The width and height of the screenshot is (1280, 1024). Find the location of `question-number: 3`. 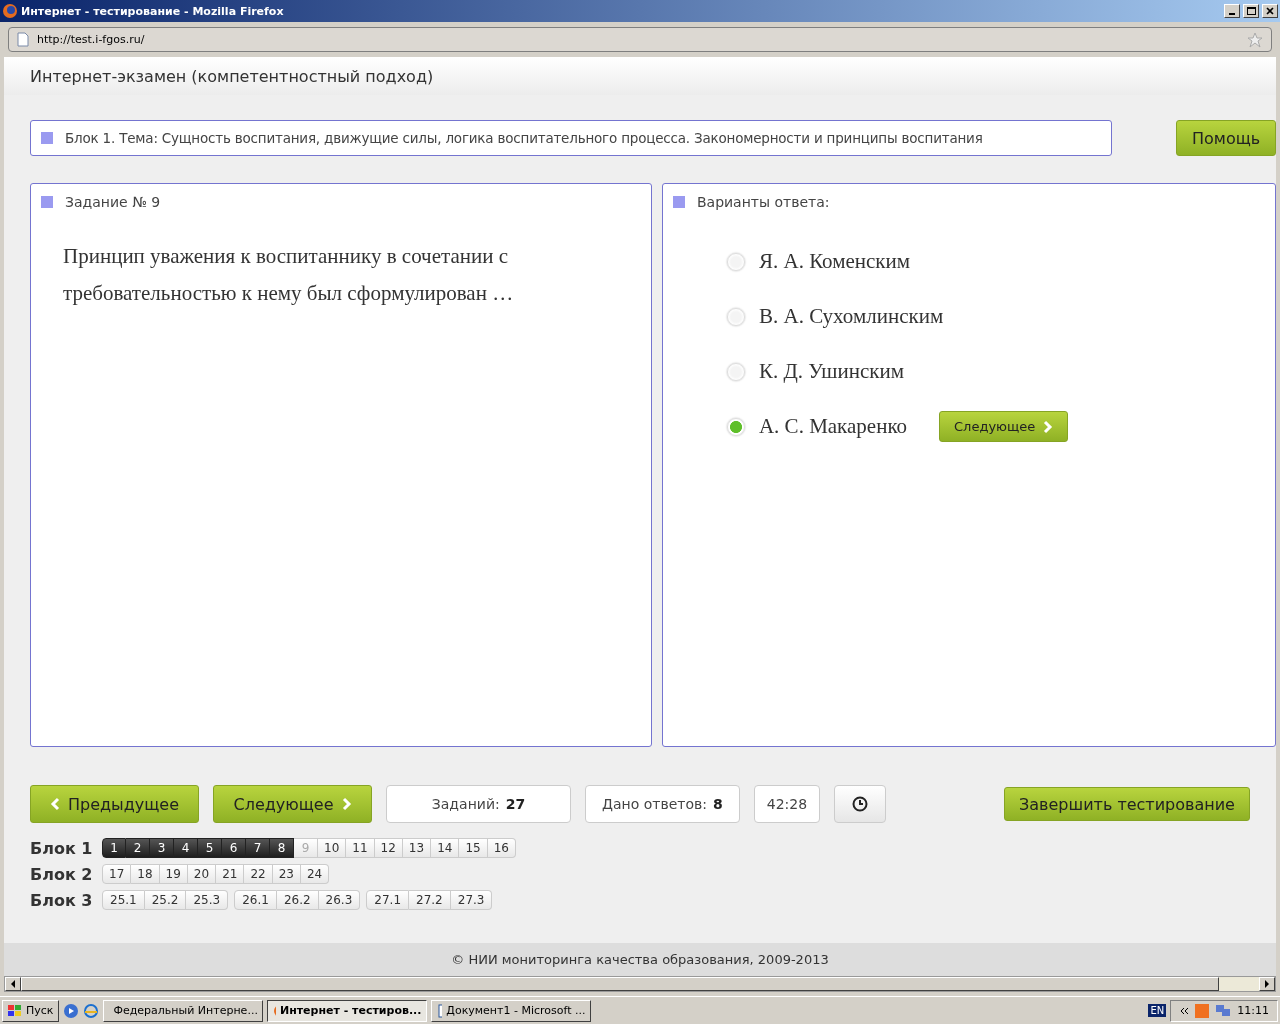

question-number: 3 is located at coordinates (162, 848).